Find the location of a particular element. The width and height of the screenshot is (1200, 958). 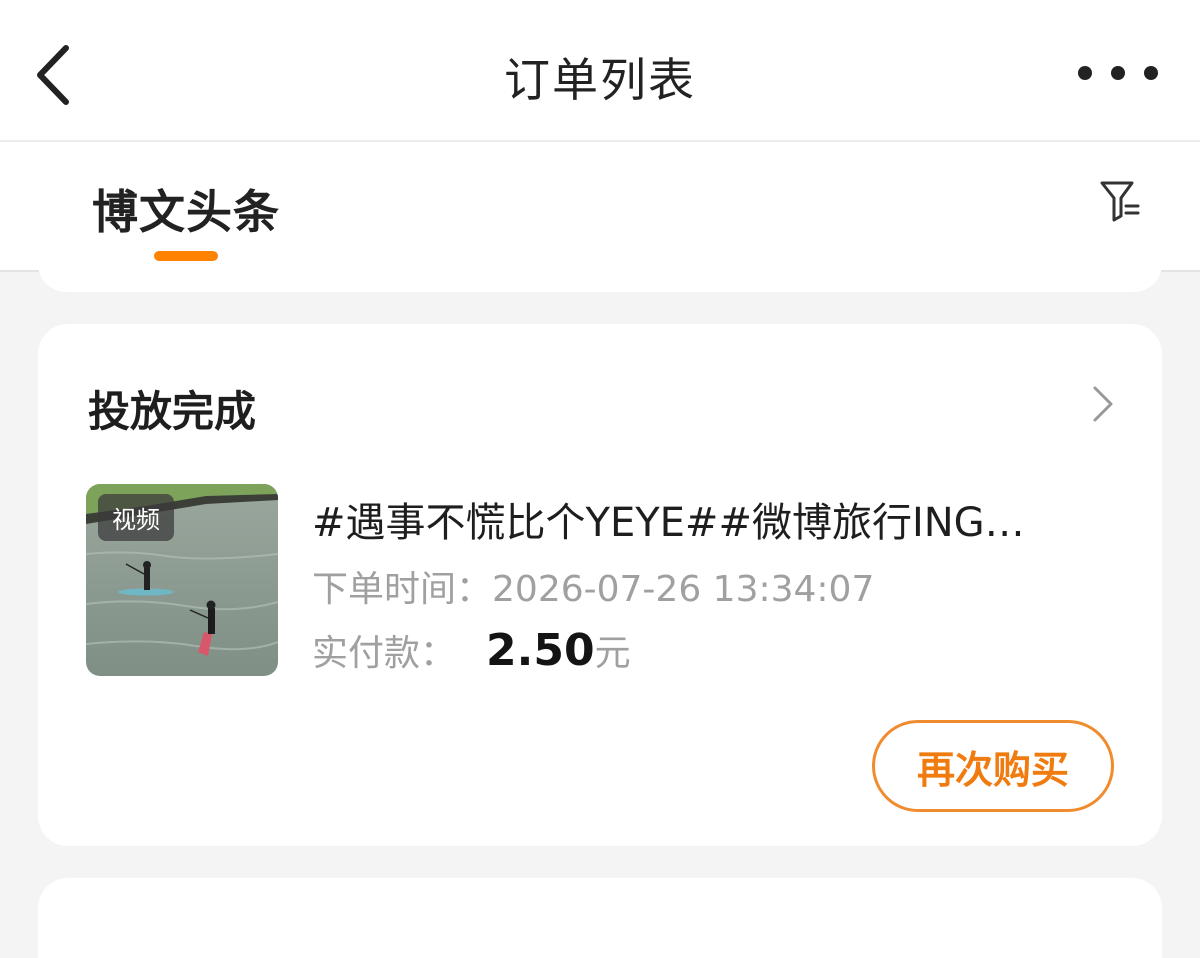

rebuy-button: 再次购买 is located at coordinates (993, 766).